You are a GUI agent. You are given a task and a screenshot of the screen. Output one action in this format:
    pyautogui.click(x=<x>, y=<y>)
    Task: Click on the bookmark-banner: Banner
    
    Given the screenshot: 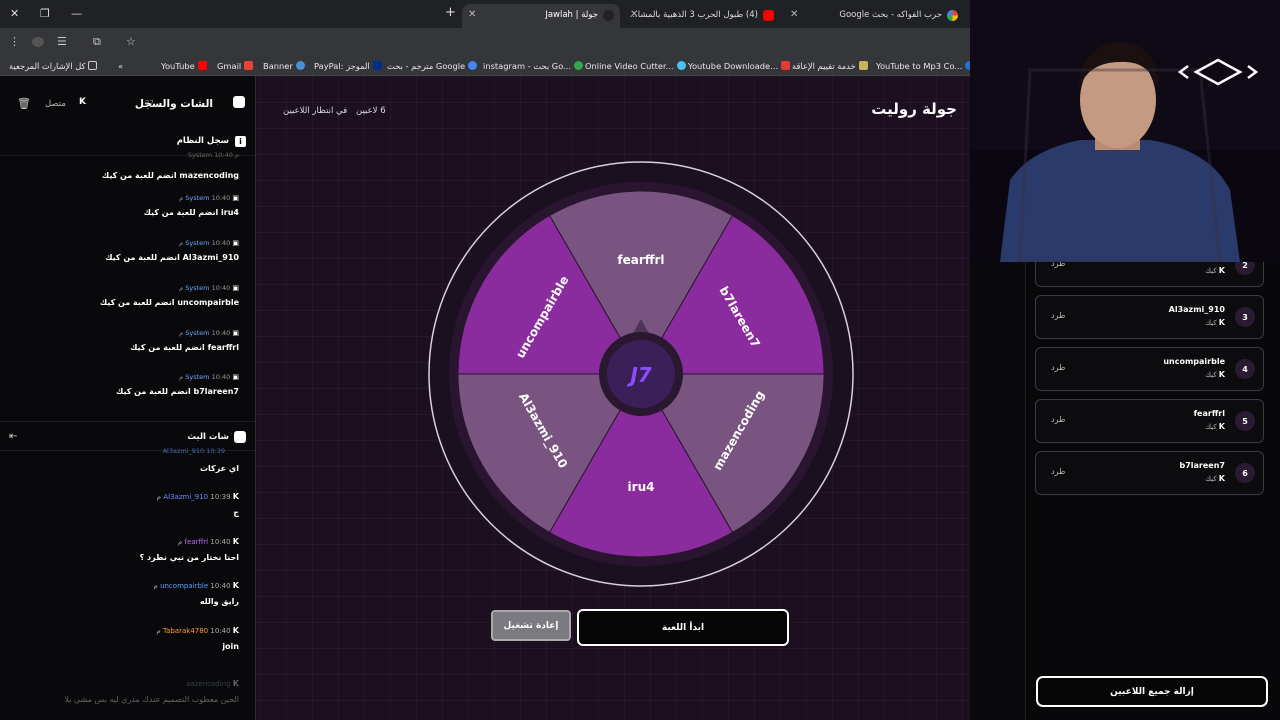 What is the action you would take?
    pyautogui.click(x=285, y=66)
    